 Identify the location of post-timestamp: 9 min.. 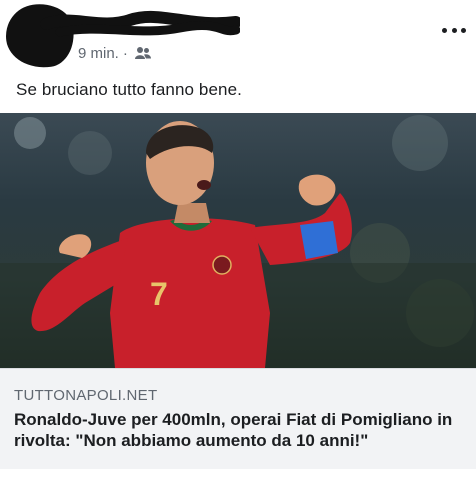
(98, 53).